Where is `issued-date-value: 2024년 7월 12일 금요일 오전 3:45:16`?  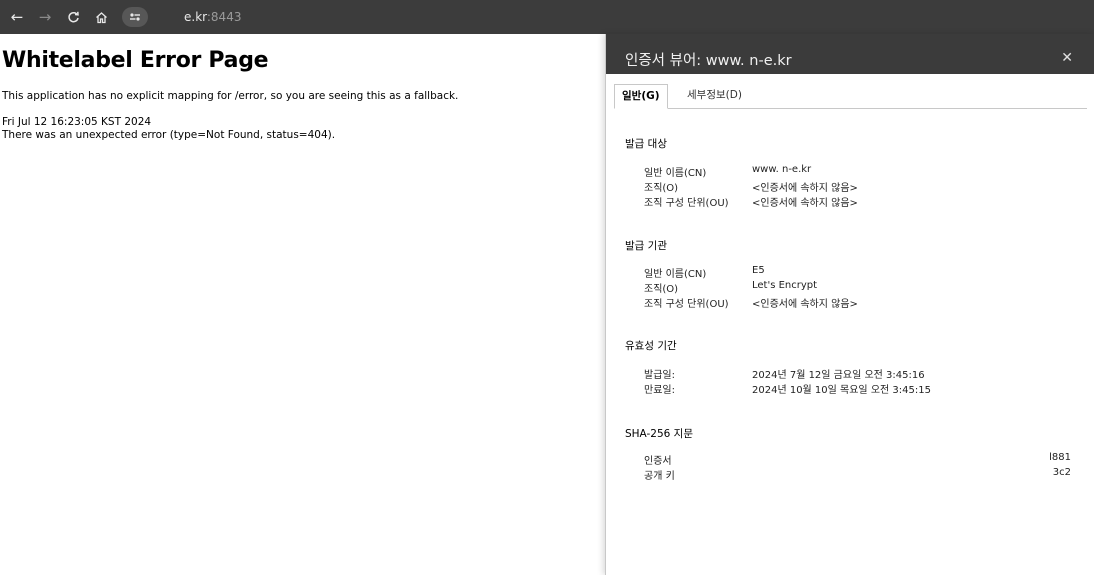 issued-date-value: 2024년 7월 12일 금요일 오전 3:45:16 is located at coordinates (838, 375).